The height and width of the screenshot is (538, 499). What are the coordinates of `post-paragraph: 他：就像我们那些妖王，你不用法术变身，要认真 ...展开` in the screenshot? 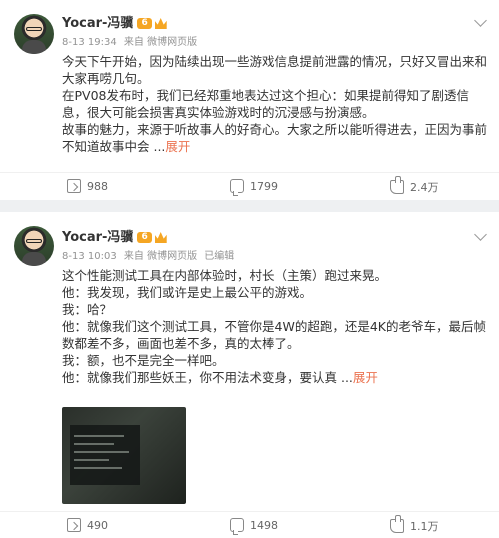 It's located at (277, 377).